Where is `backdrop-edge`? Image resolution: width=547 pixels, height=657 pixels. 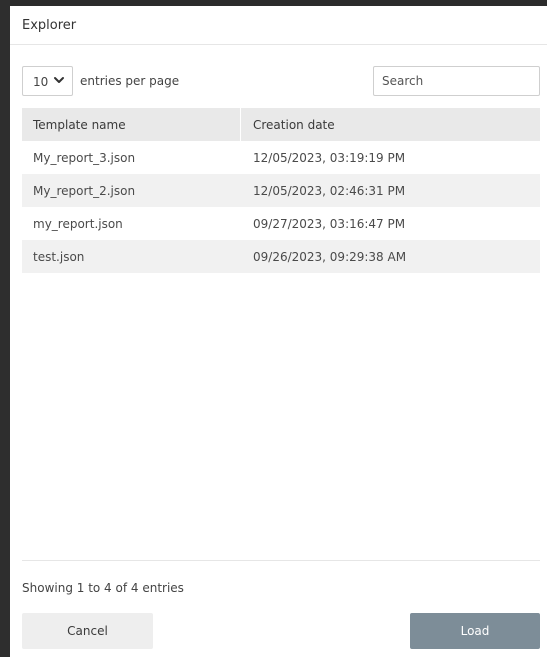
backdrop-edge is located at coordinates (5, 328).